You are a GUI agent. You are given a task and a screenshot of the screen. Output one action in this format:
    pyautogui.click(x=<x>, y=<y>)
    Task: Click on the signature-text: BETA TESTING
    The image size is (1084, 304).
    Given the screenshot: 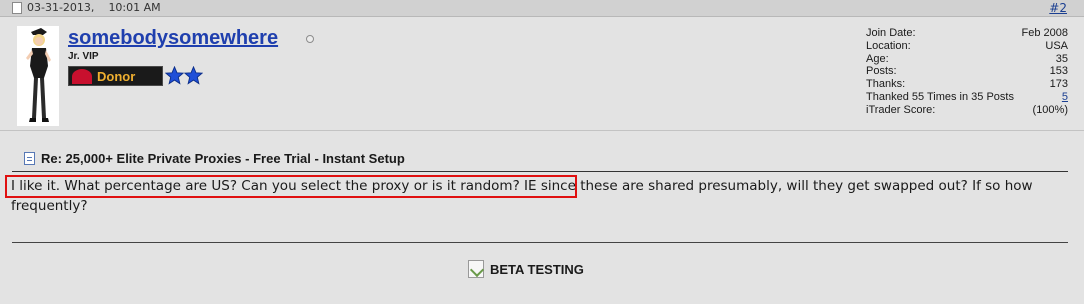 What is the action you would take?
    pyautogui.click(x=537, y=269)
    